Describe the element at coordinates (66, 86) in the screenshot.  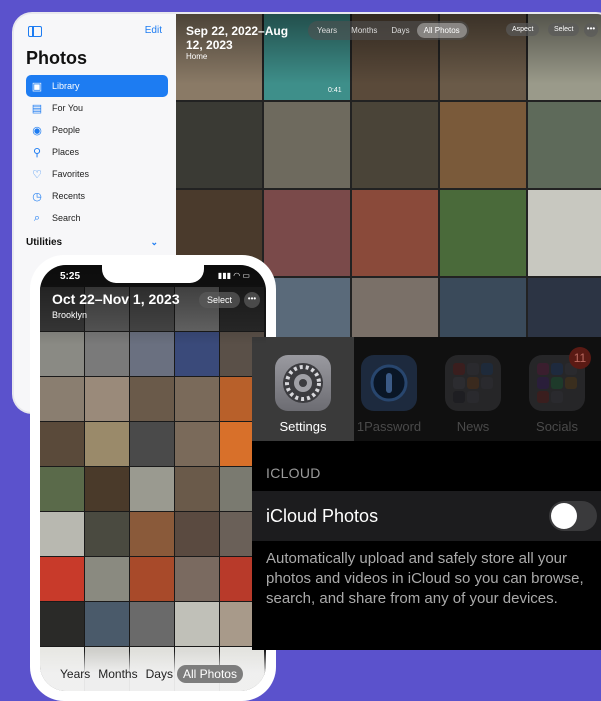
I see `sidebar-item-label: Library` at that location.